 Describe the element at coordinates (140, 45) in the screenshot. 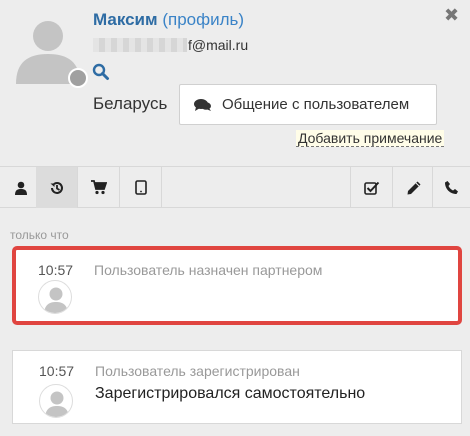

I see `email-redacted-mask` at that location.